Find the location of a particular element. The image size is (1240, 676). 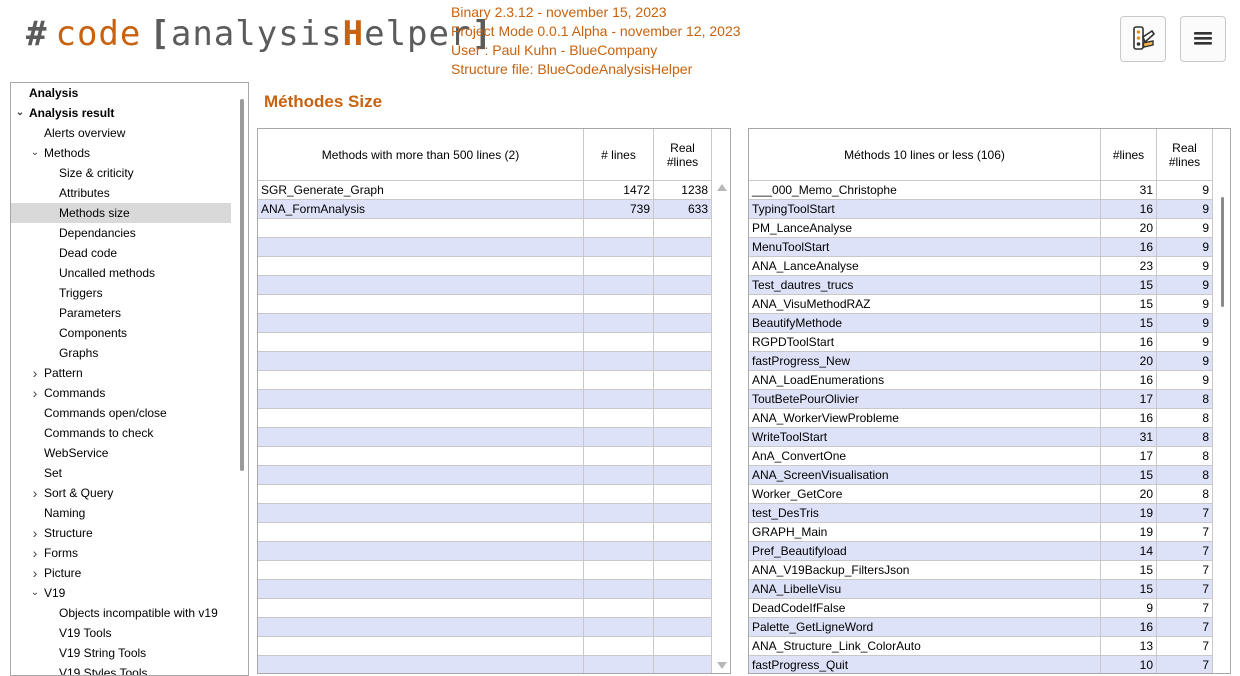

sidebar-item: Parameters is located at coordinates (121, 313).